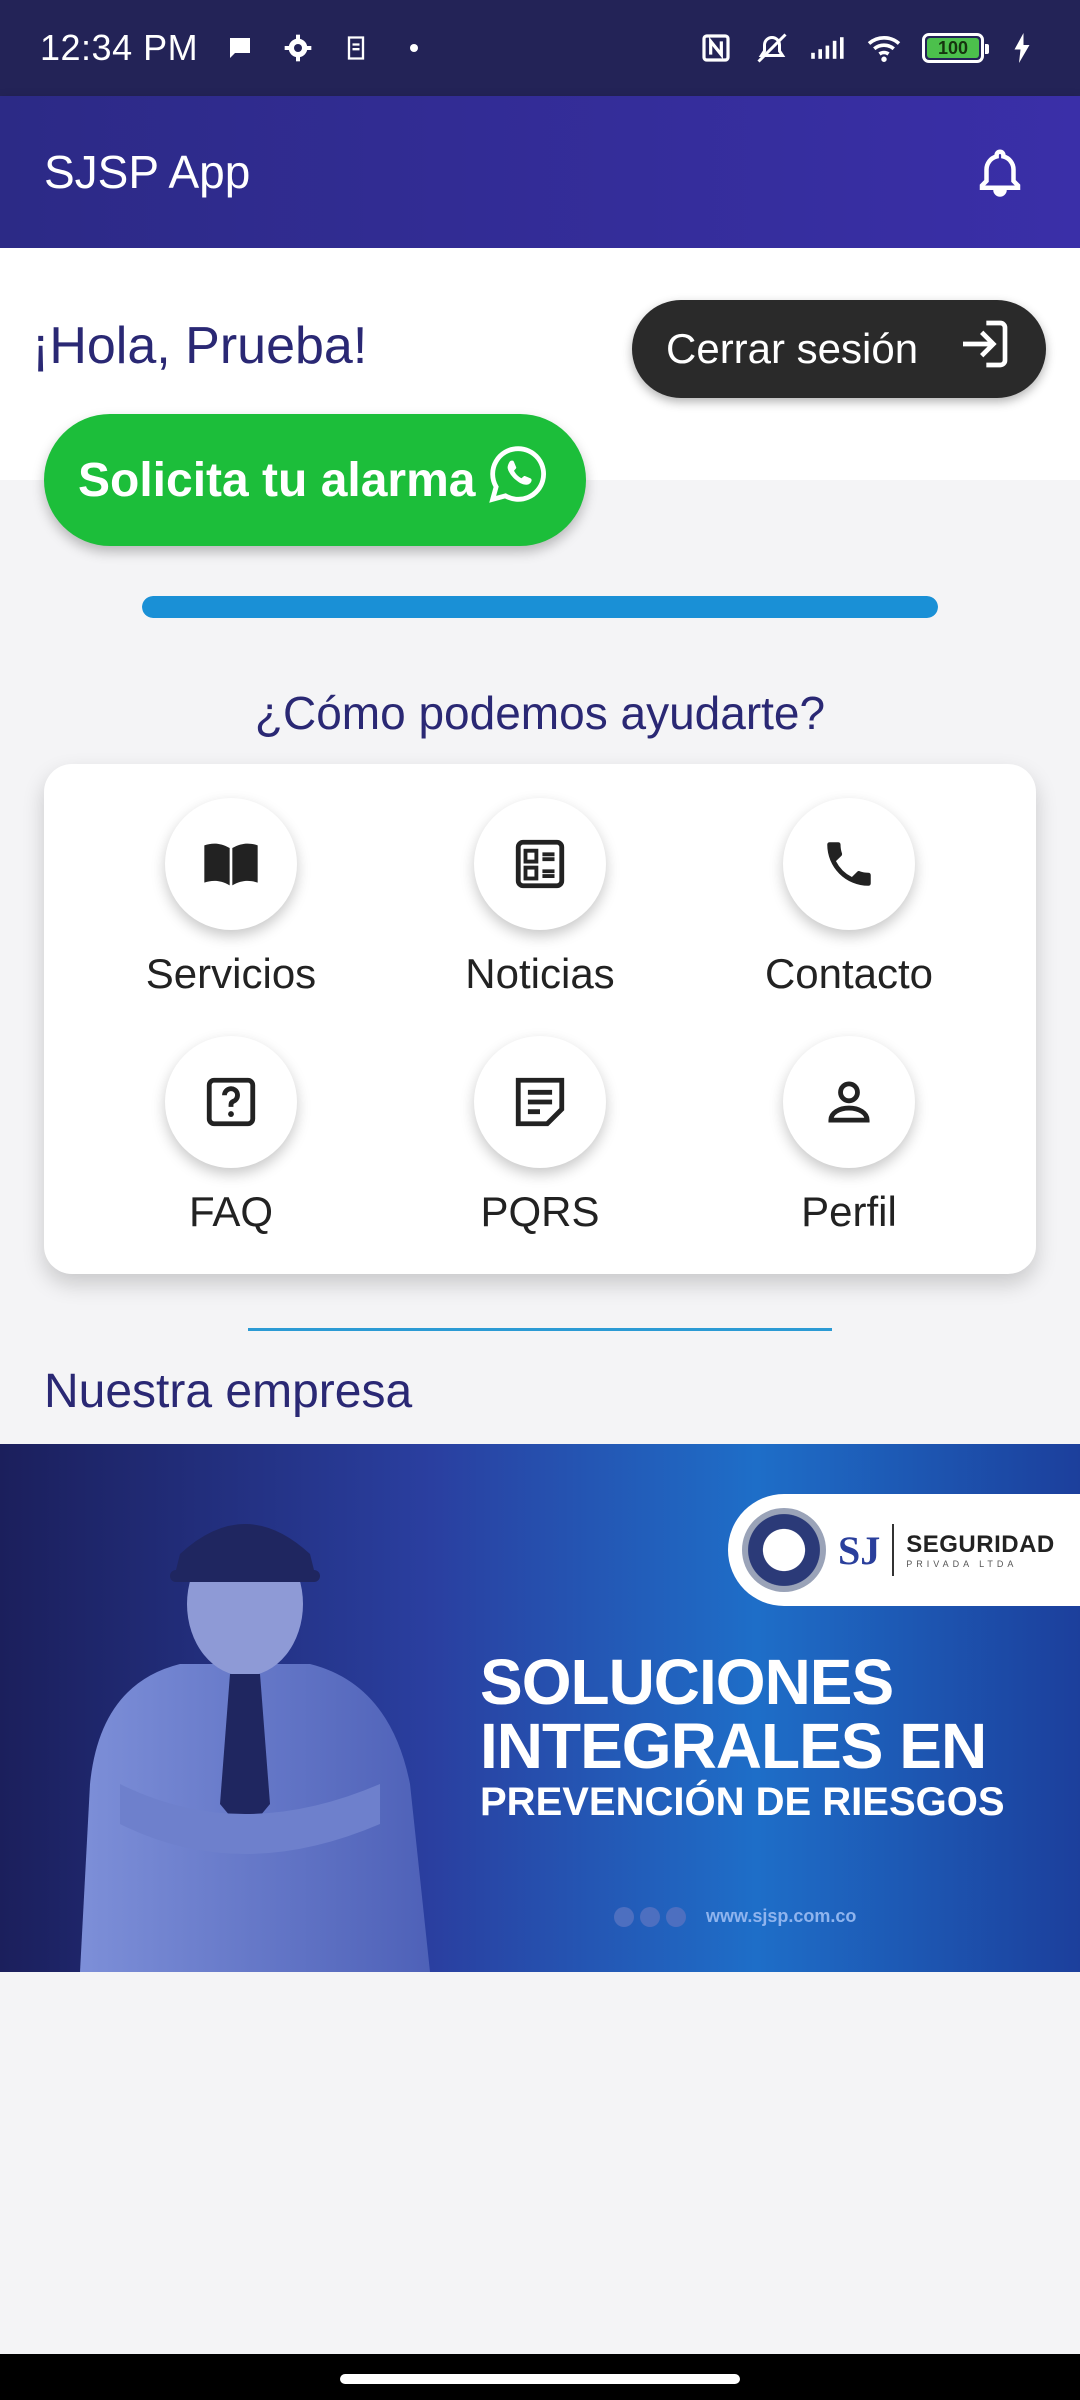  I want to click on service-perfil: Perfil, so click(849, 1136).